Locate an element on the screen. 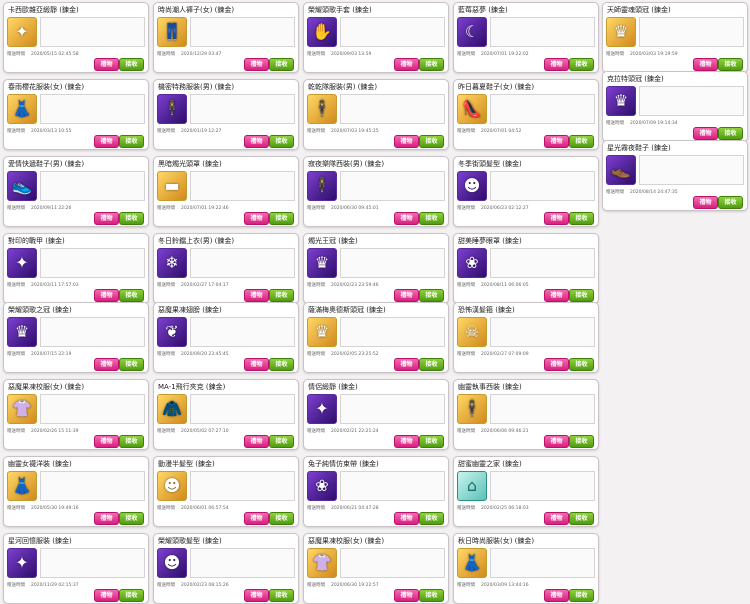  item-thumbnail: 🧥 is located at coordinates (172, 409).